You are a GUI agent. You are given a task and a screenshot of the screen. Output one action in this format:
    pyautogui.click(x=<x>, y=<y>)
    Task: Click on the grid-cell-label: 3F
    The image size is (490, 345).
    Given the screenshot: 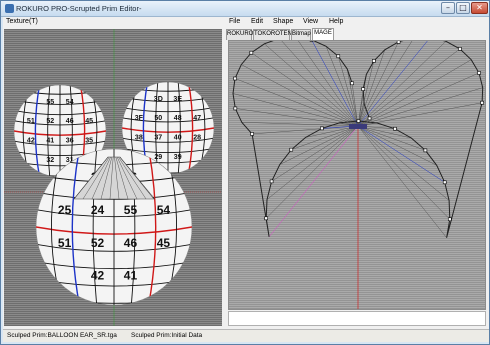 What is the action you would take?
    pyautogui.click(x=139, y=118)
    